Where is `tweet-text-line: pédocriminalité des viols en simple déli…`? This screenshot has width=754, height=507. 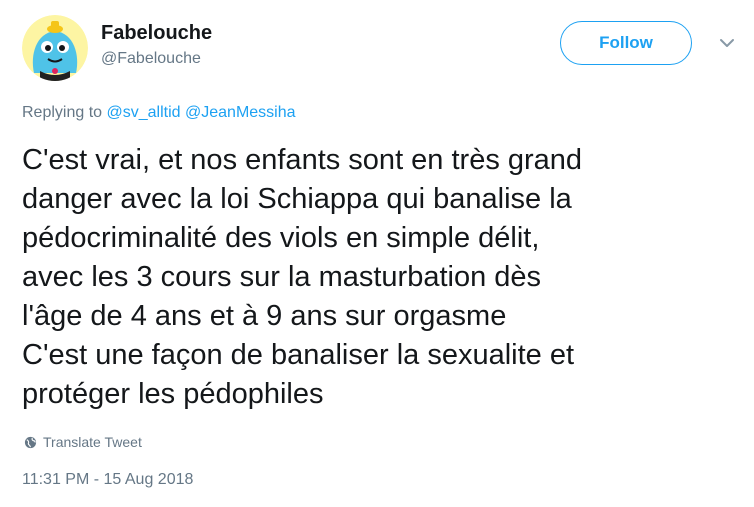
tweet-text-line: pédocriminalité des viols en simple déli… is located at coordinates (281, 238).